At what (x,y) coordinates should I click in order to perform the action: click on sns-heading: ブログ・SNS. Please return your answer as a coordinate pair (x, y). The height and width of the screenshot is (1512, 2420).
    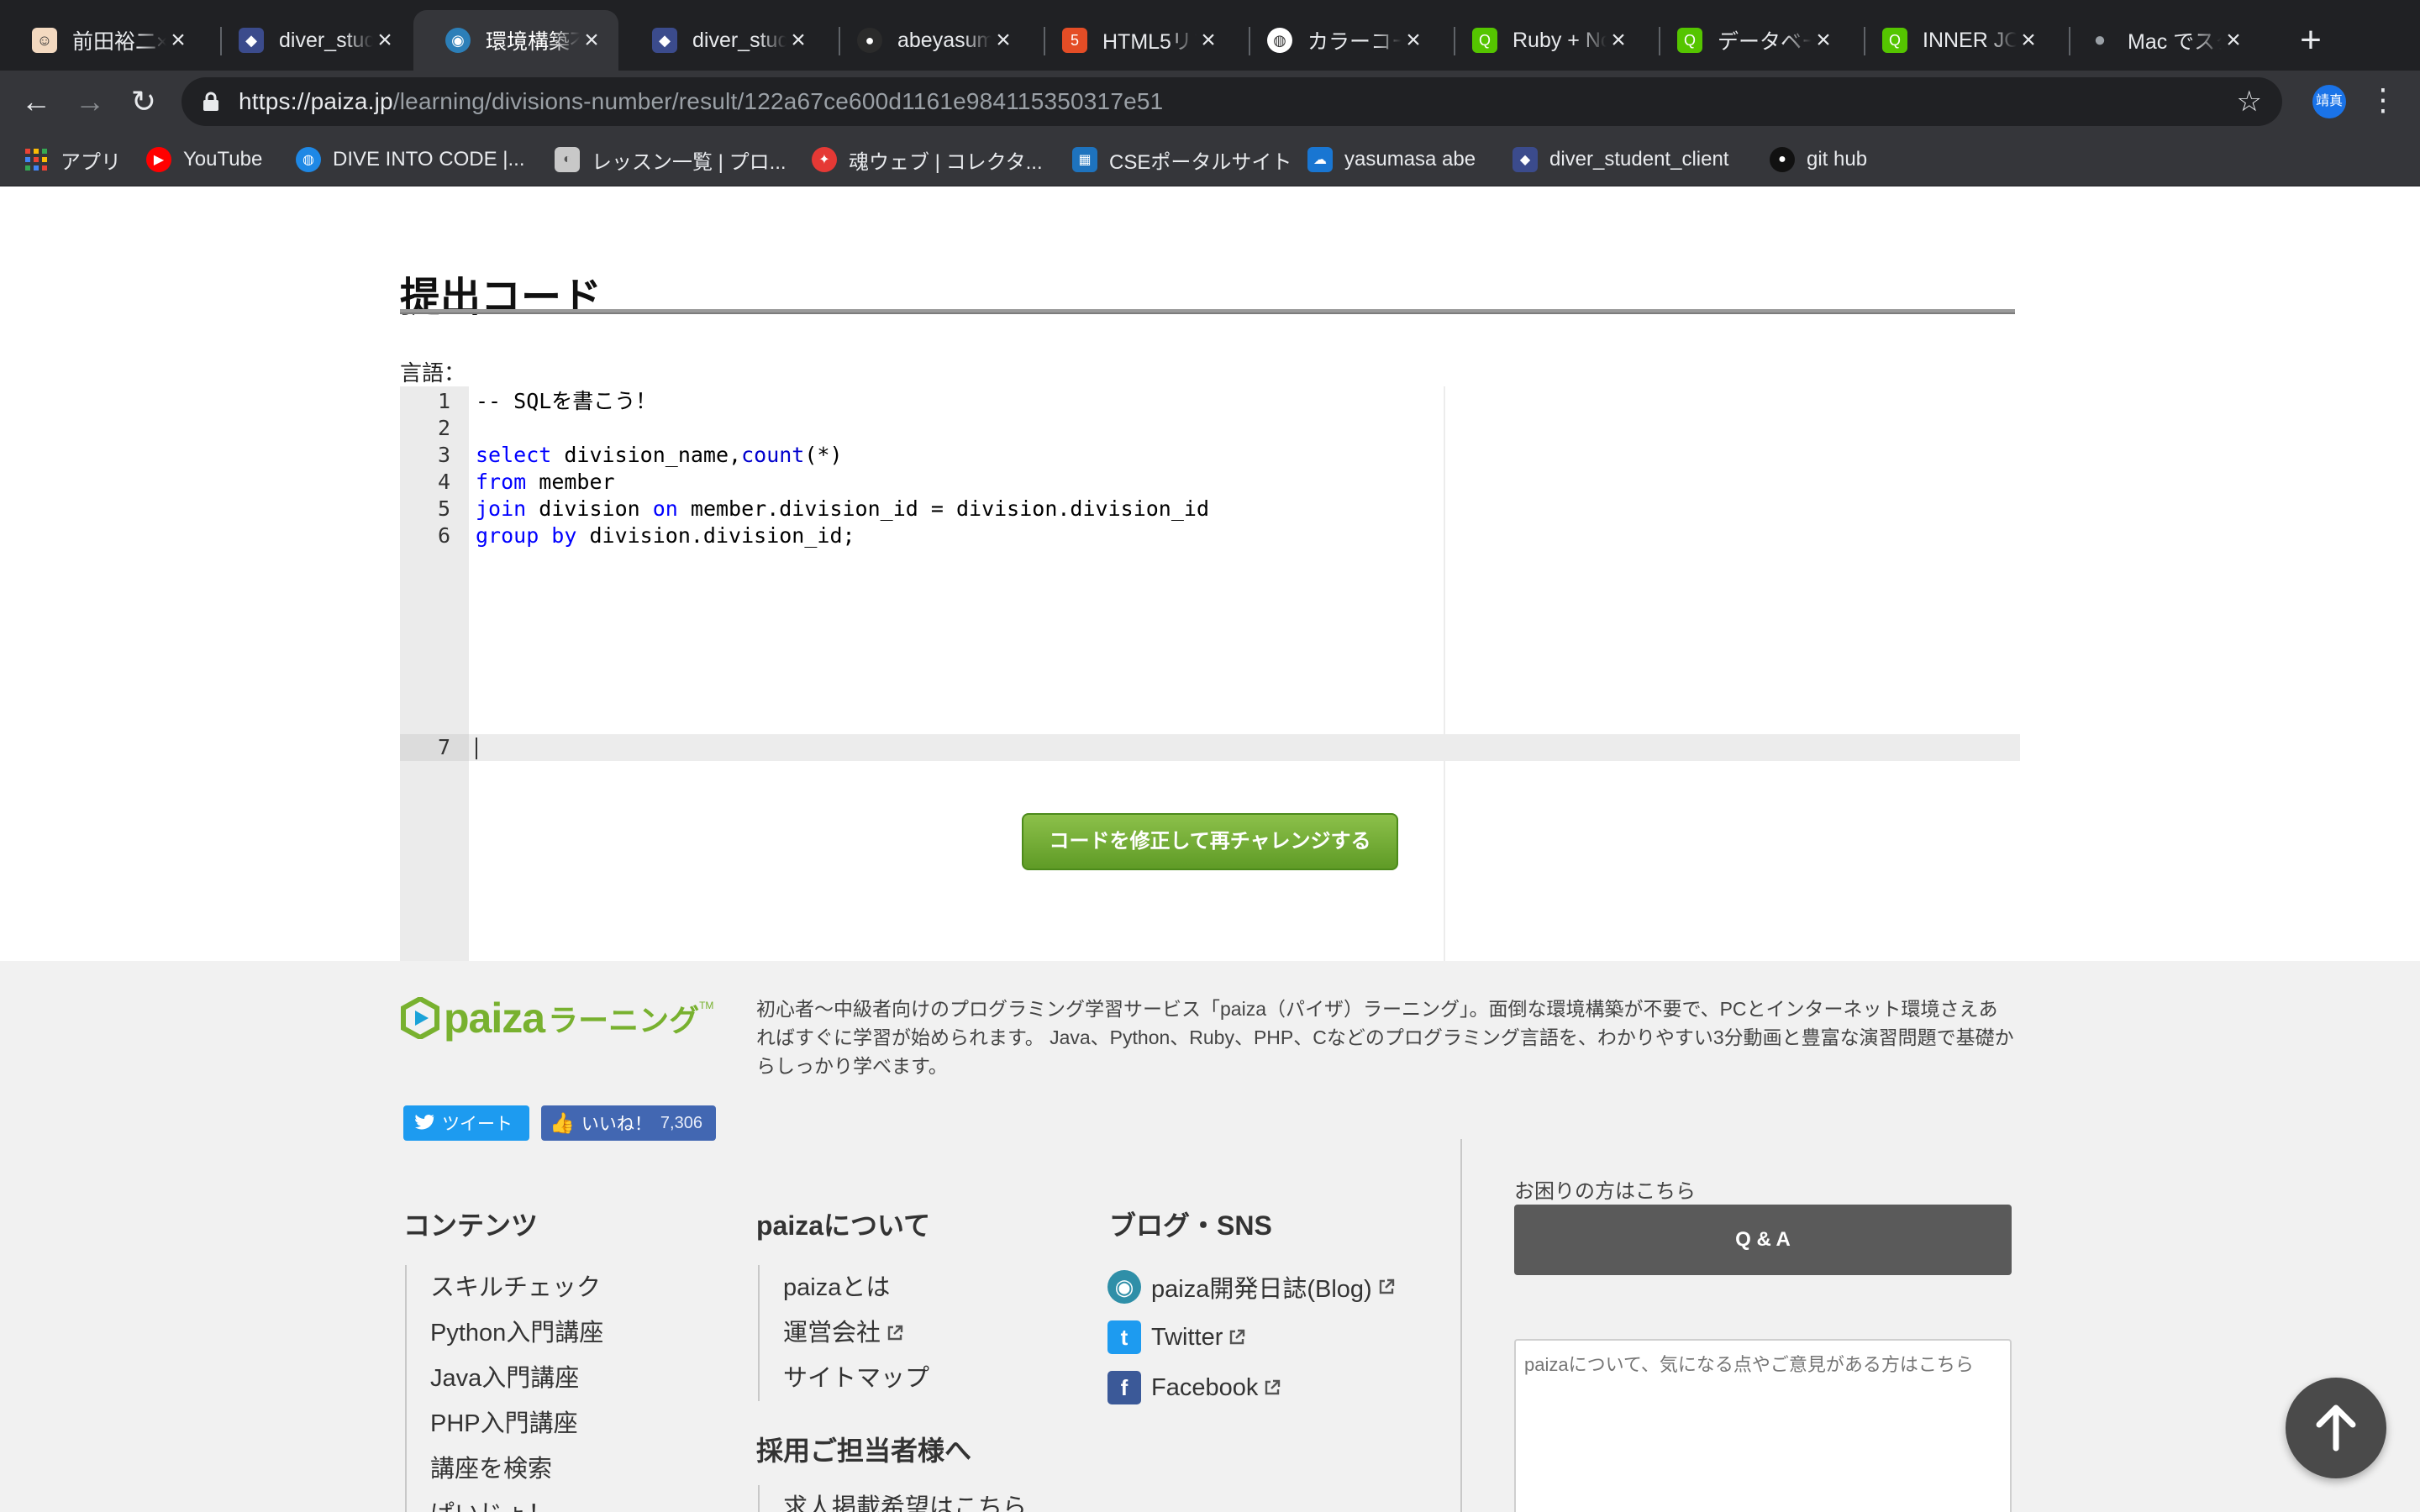
    Looking at the image, I should click on (1191, 1225).